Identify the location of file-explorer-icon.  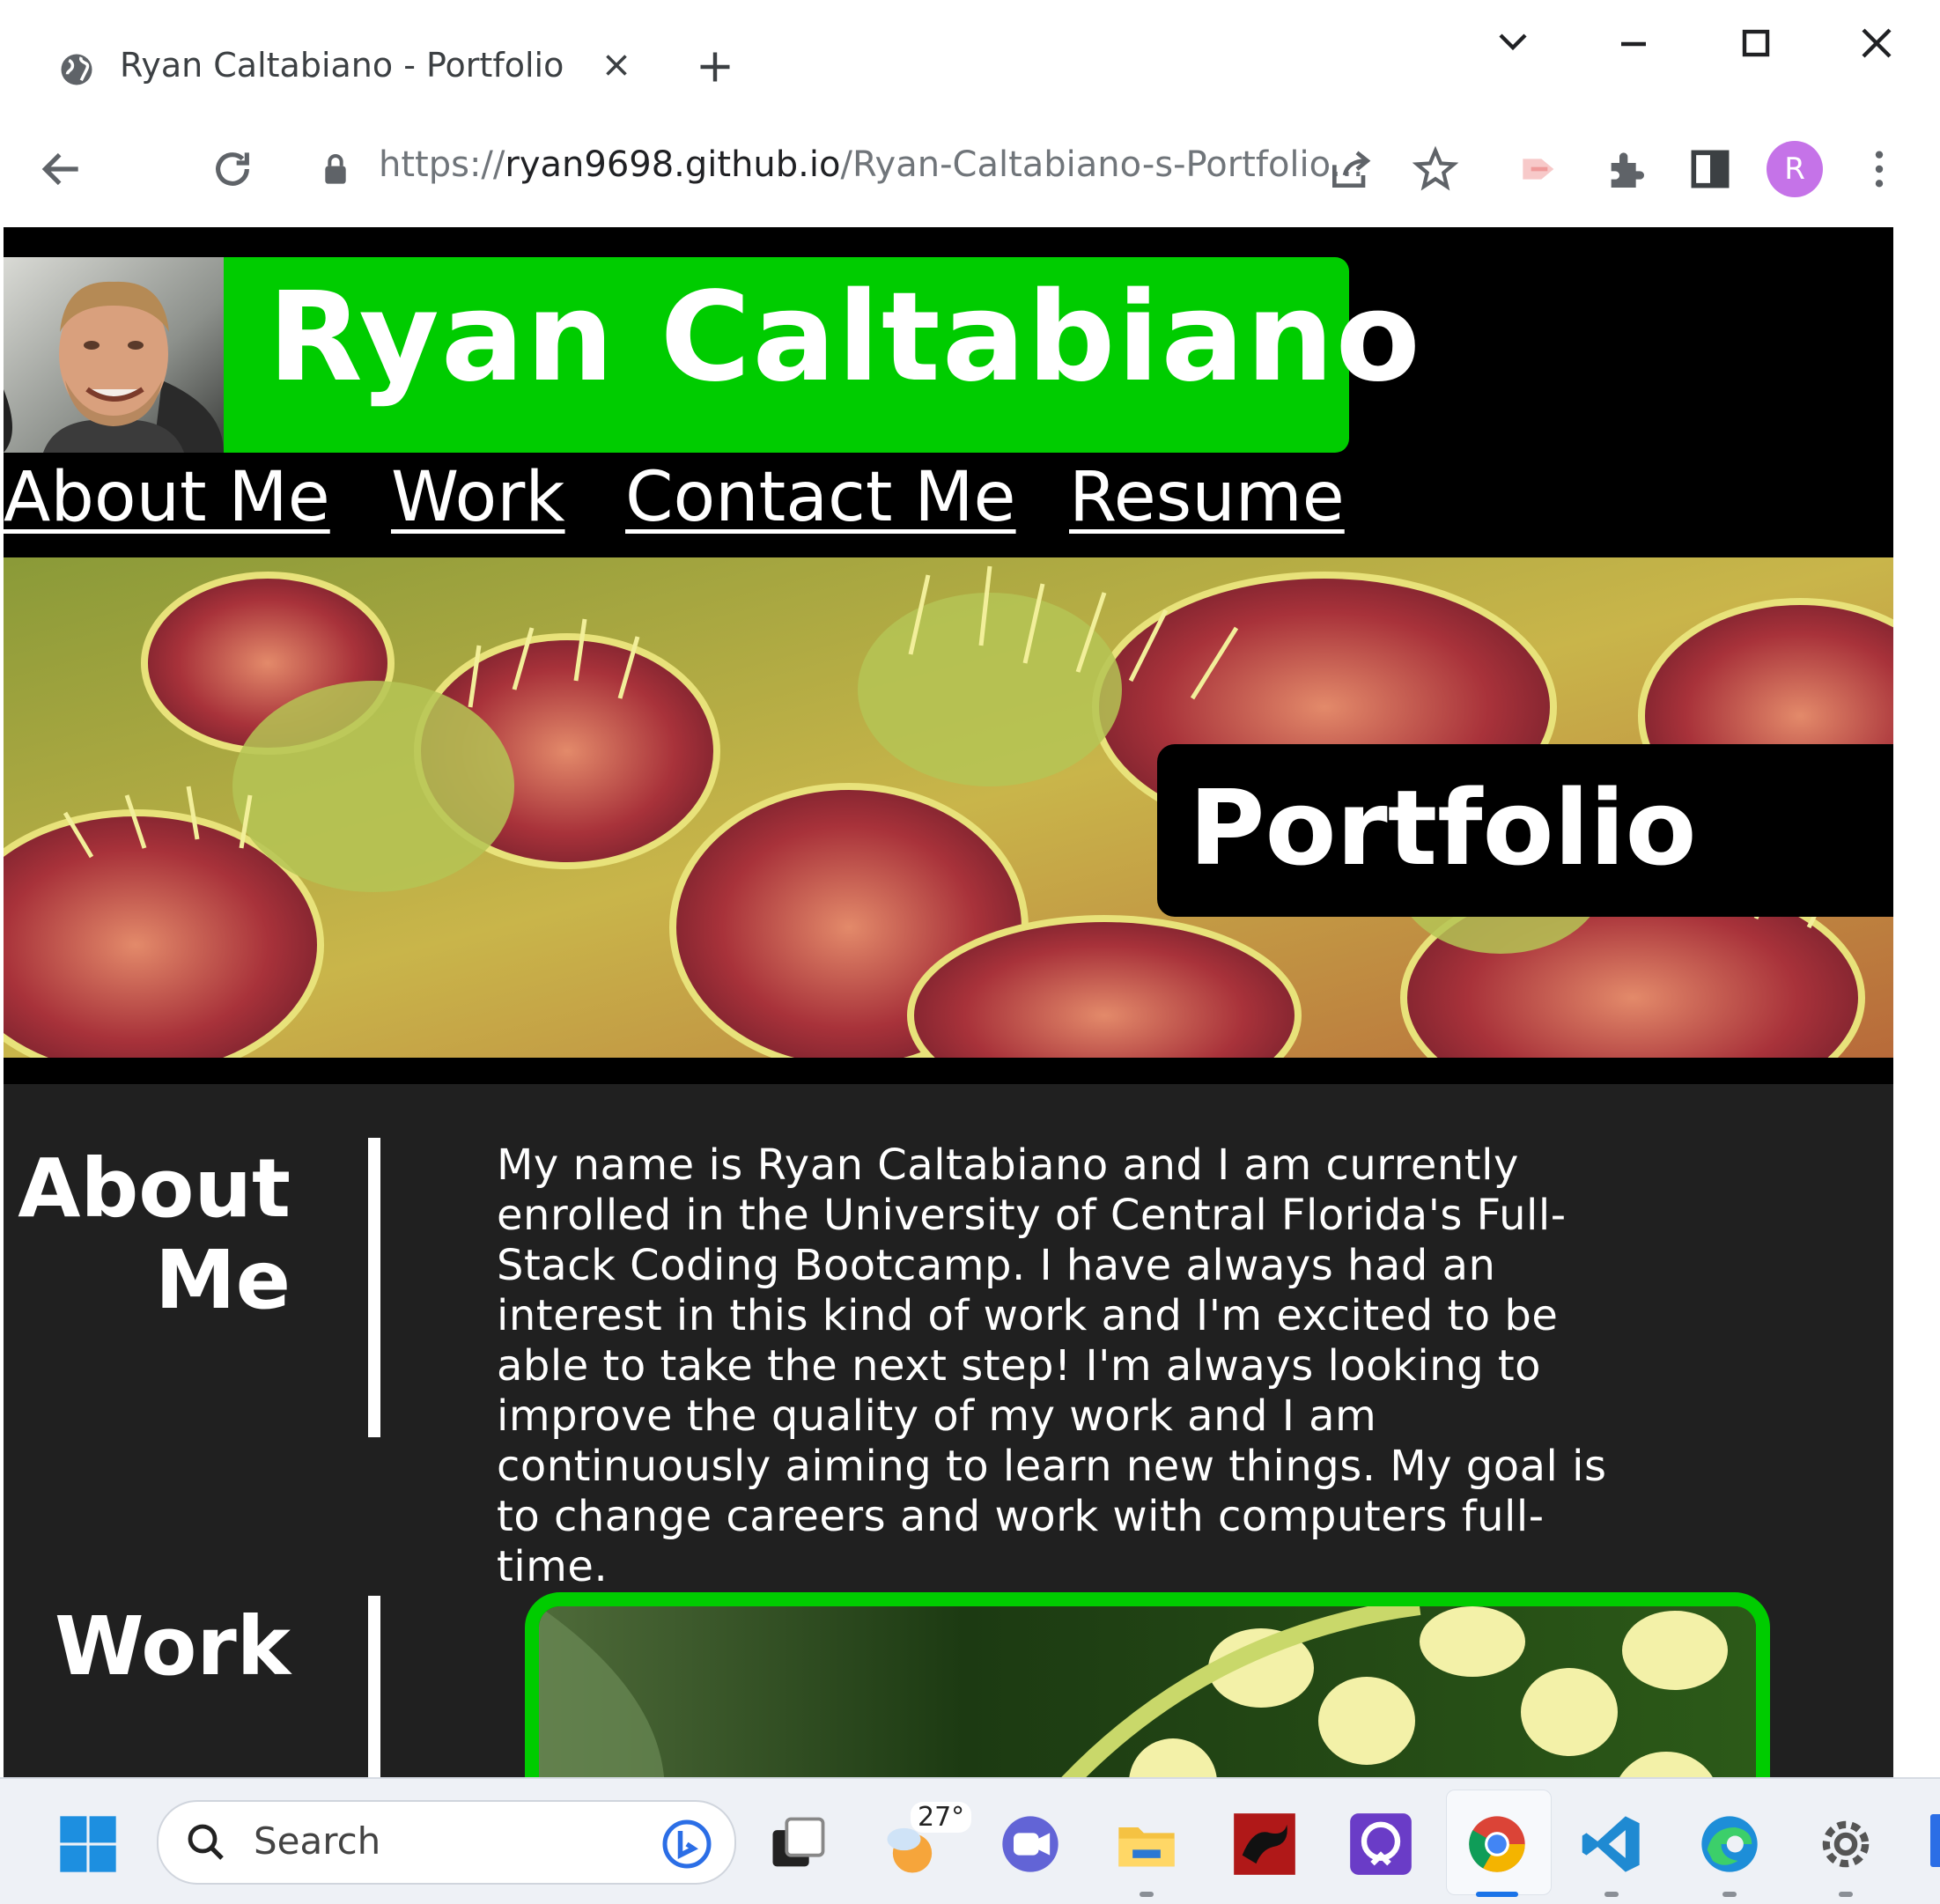
(1146, 1844).